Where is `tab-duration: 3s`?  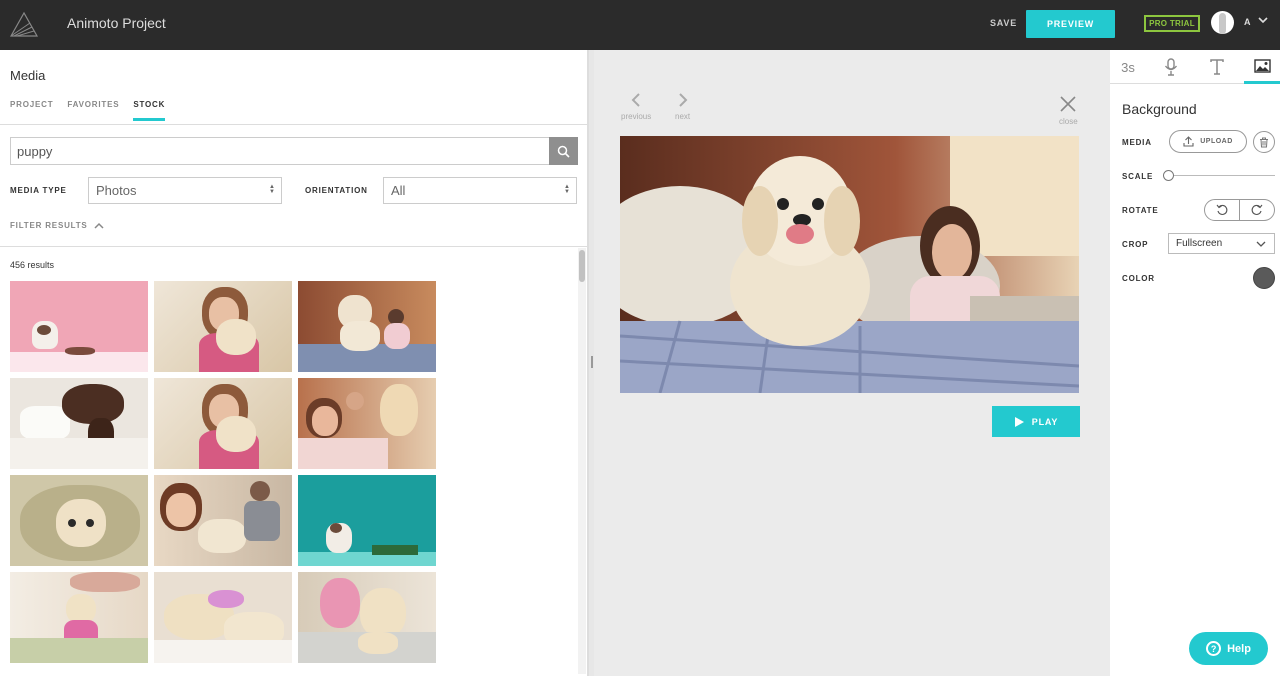 tab-duration: 3s is located at coordinates (1128, 67).